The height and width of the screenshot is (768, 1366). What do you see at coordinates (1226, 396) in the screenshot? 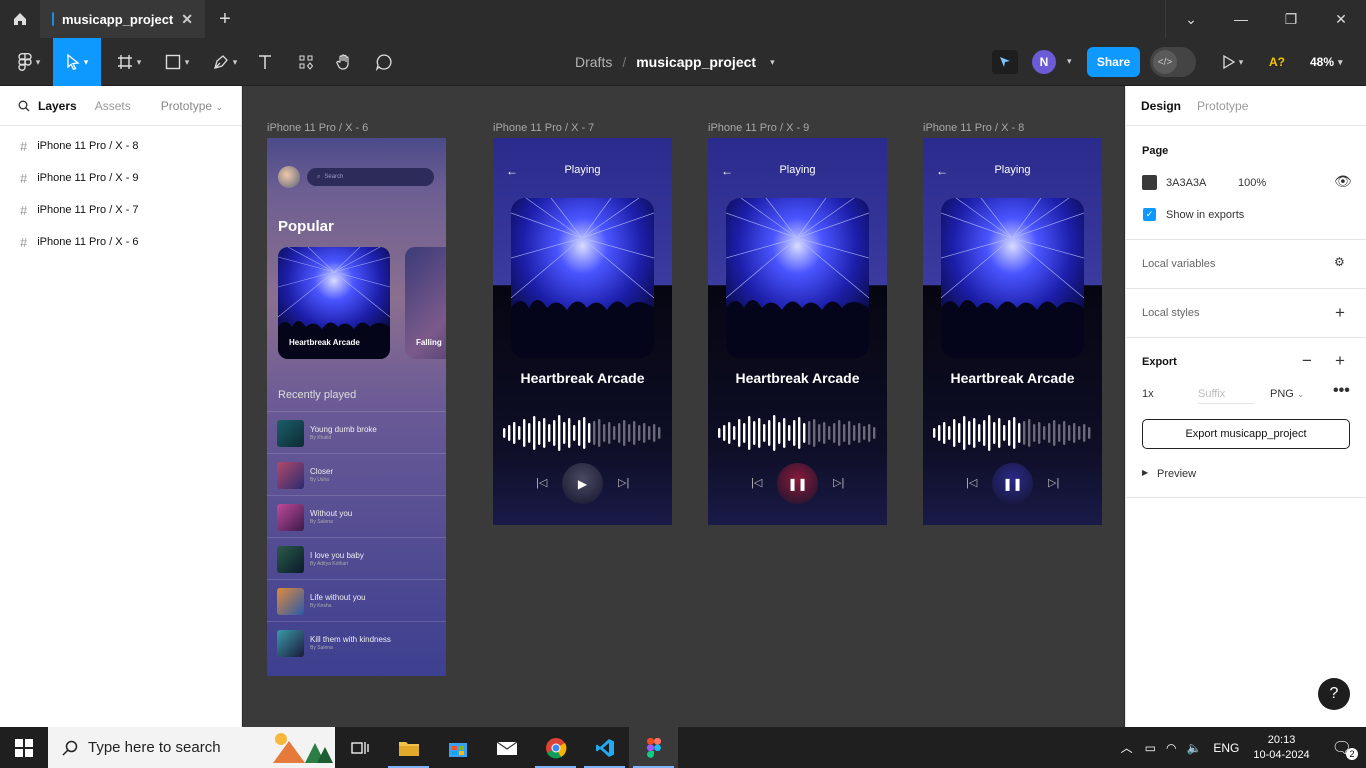
I see `export-suffix-input: Suffix` at bounding box center [1226, 396].